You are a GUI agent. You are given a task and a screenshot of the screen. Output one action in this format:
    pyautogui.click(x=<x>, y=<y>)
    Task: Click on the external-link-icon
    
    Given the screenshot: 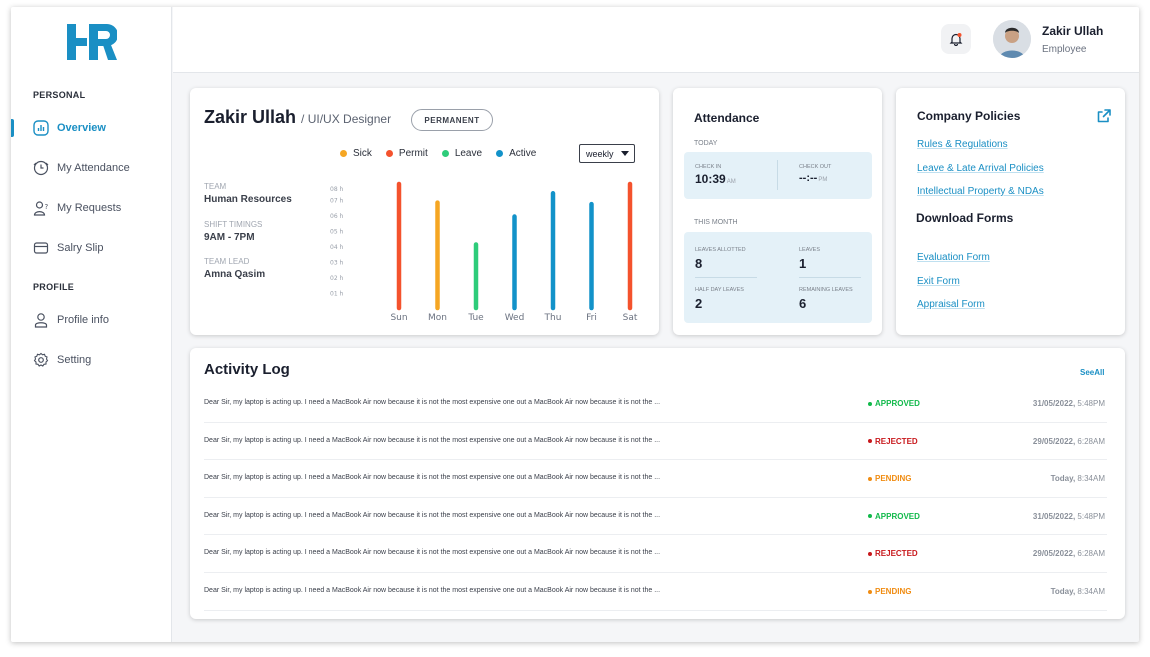 What is the action you would take?
    pyautogui.click(x=1104, y=116)
    